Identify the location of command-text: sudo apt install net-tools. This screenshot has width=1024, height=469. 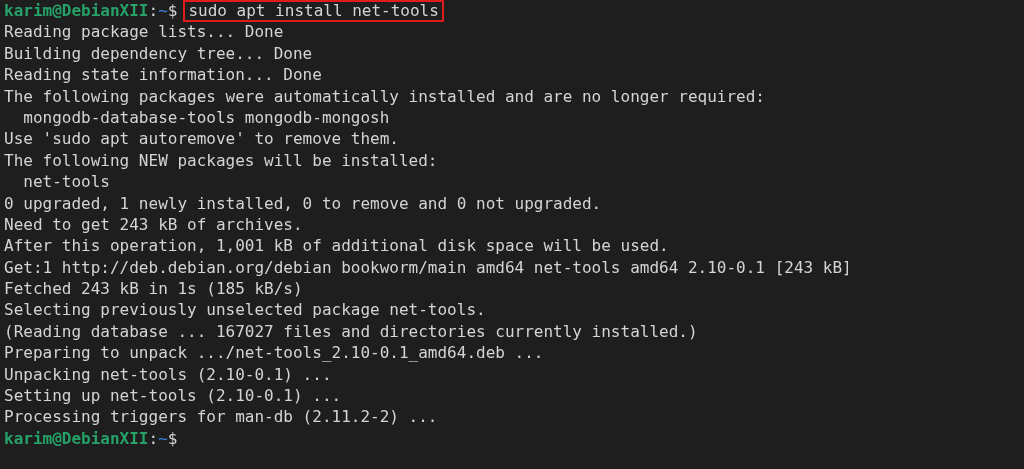
(313, 10).